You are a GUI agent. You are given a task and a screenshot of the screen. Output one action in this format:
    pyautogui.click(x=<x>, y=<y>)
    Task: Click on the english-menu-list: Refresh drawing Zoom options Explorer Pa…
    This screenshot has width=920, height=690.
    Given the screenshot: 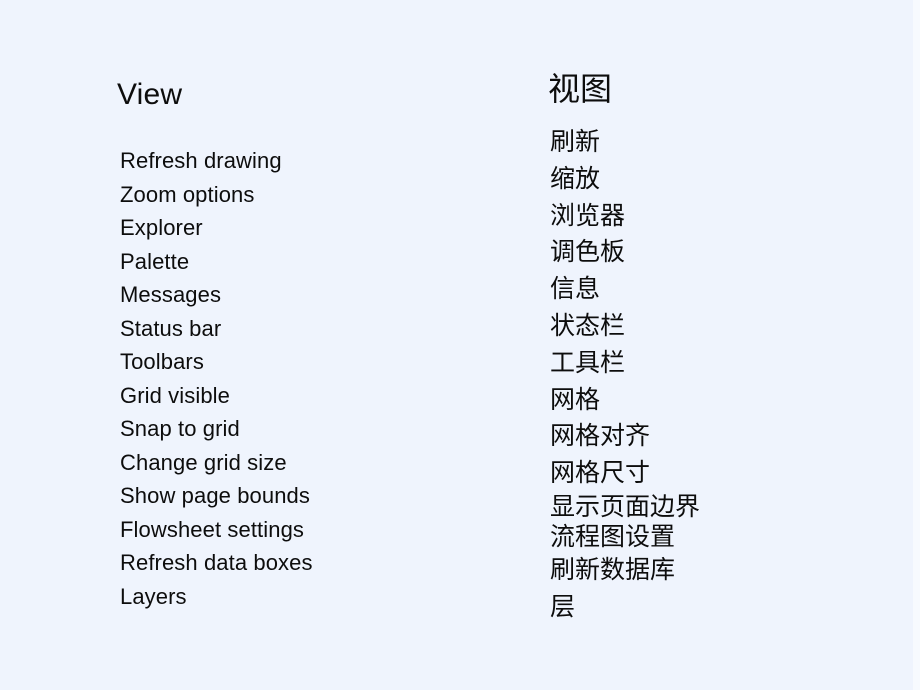 What is the action you would take?
    pyautogui.click(x=216, y=378)
    